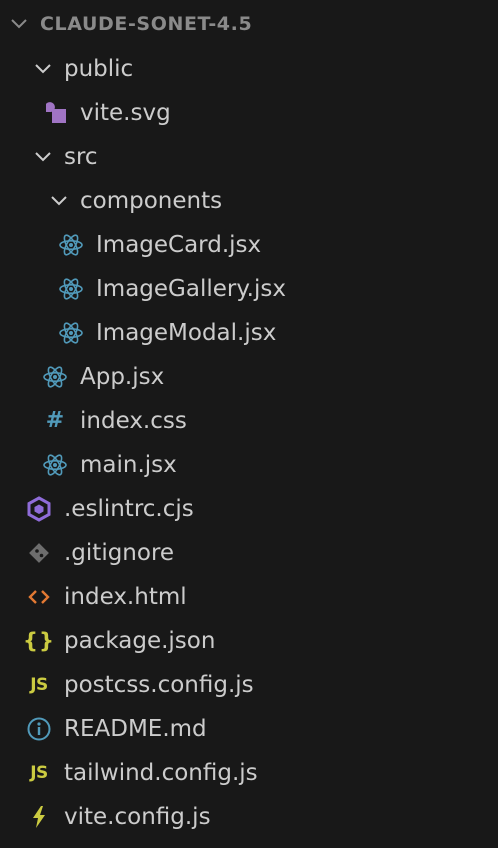 This screenshot has width=498, height=848. What do you see at coordinates (122, 377) in the screenshot?
I see `tree-item-label: App.jsx` at bounding box center [122, 377].